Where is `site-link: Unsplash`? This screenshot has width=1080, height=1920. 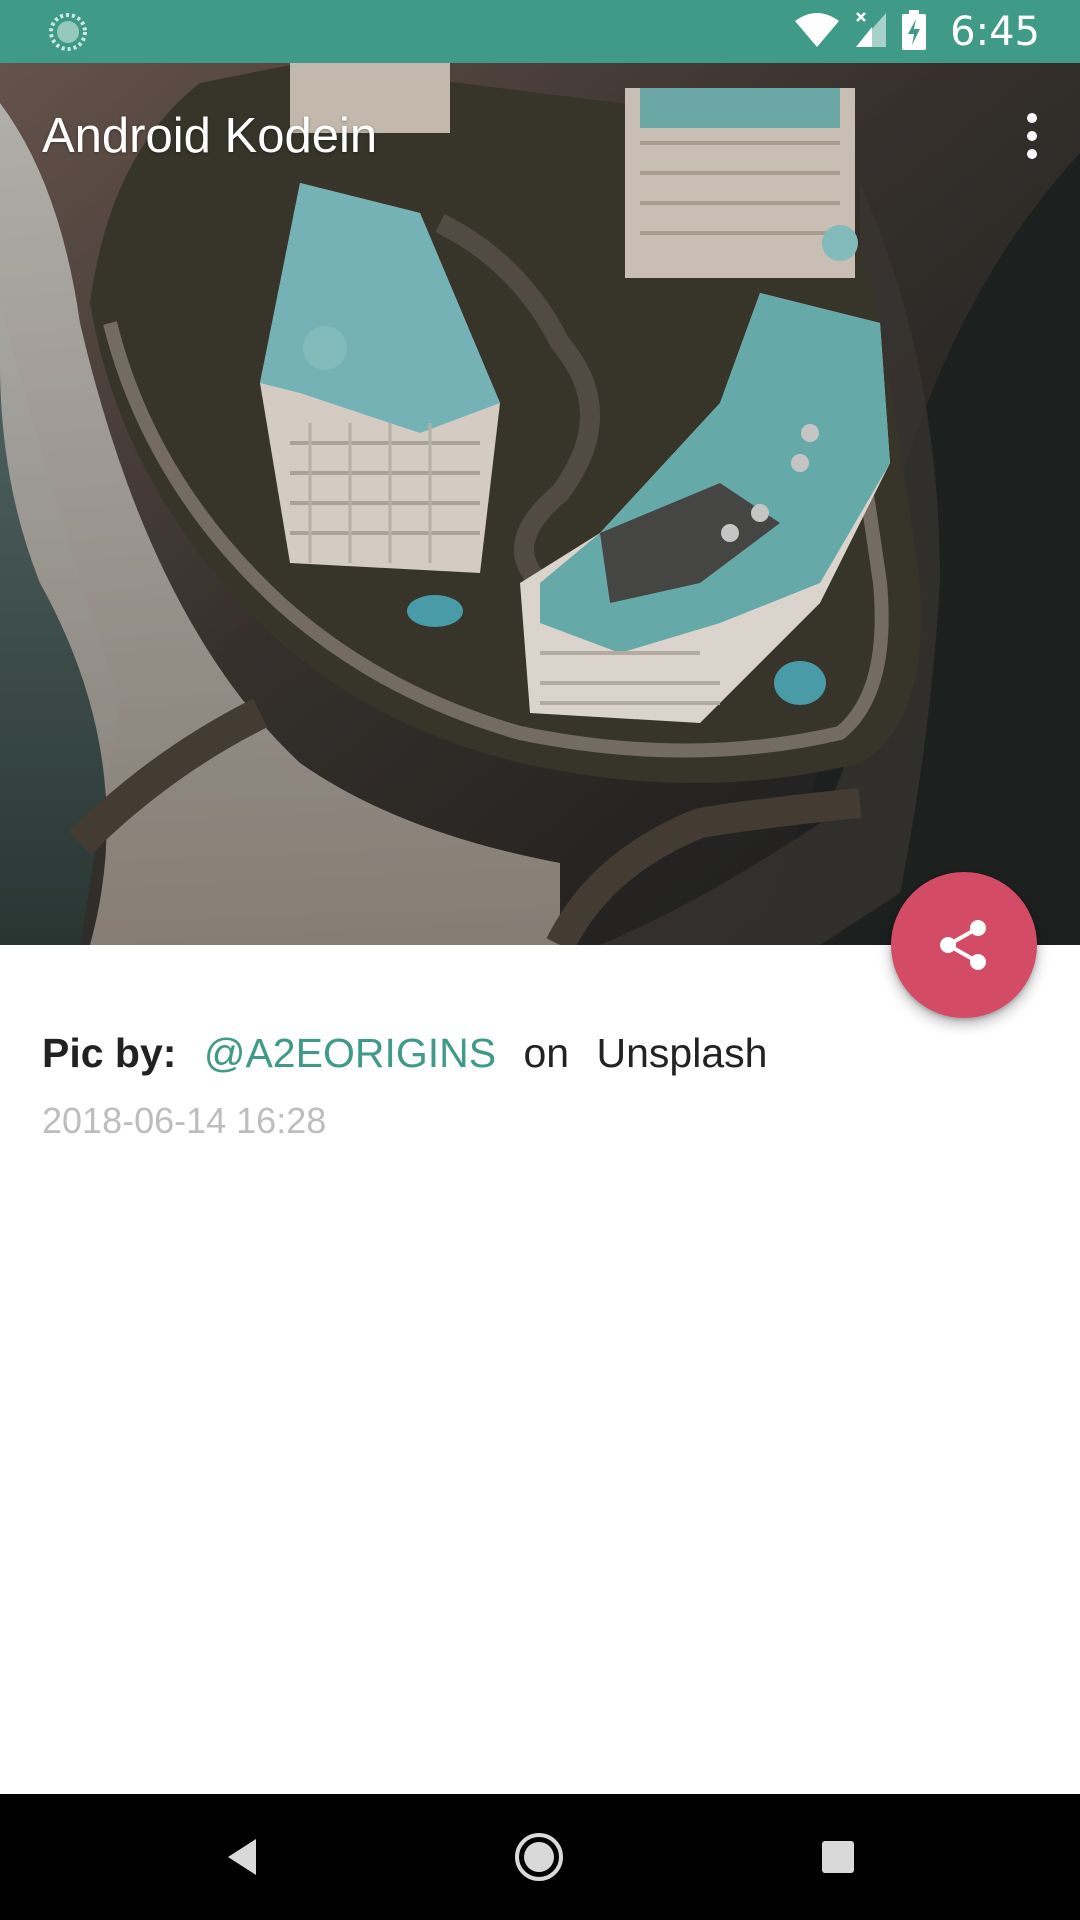 site-link: Unsplash is located at coordinates (682, 1053).